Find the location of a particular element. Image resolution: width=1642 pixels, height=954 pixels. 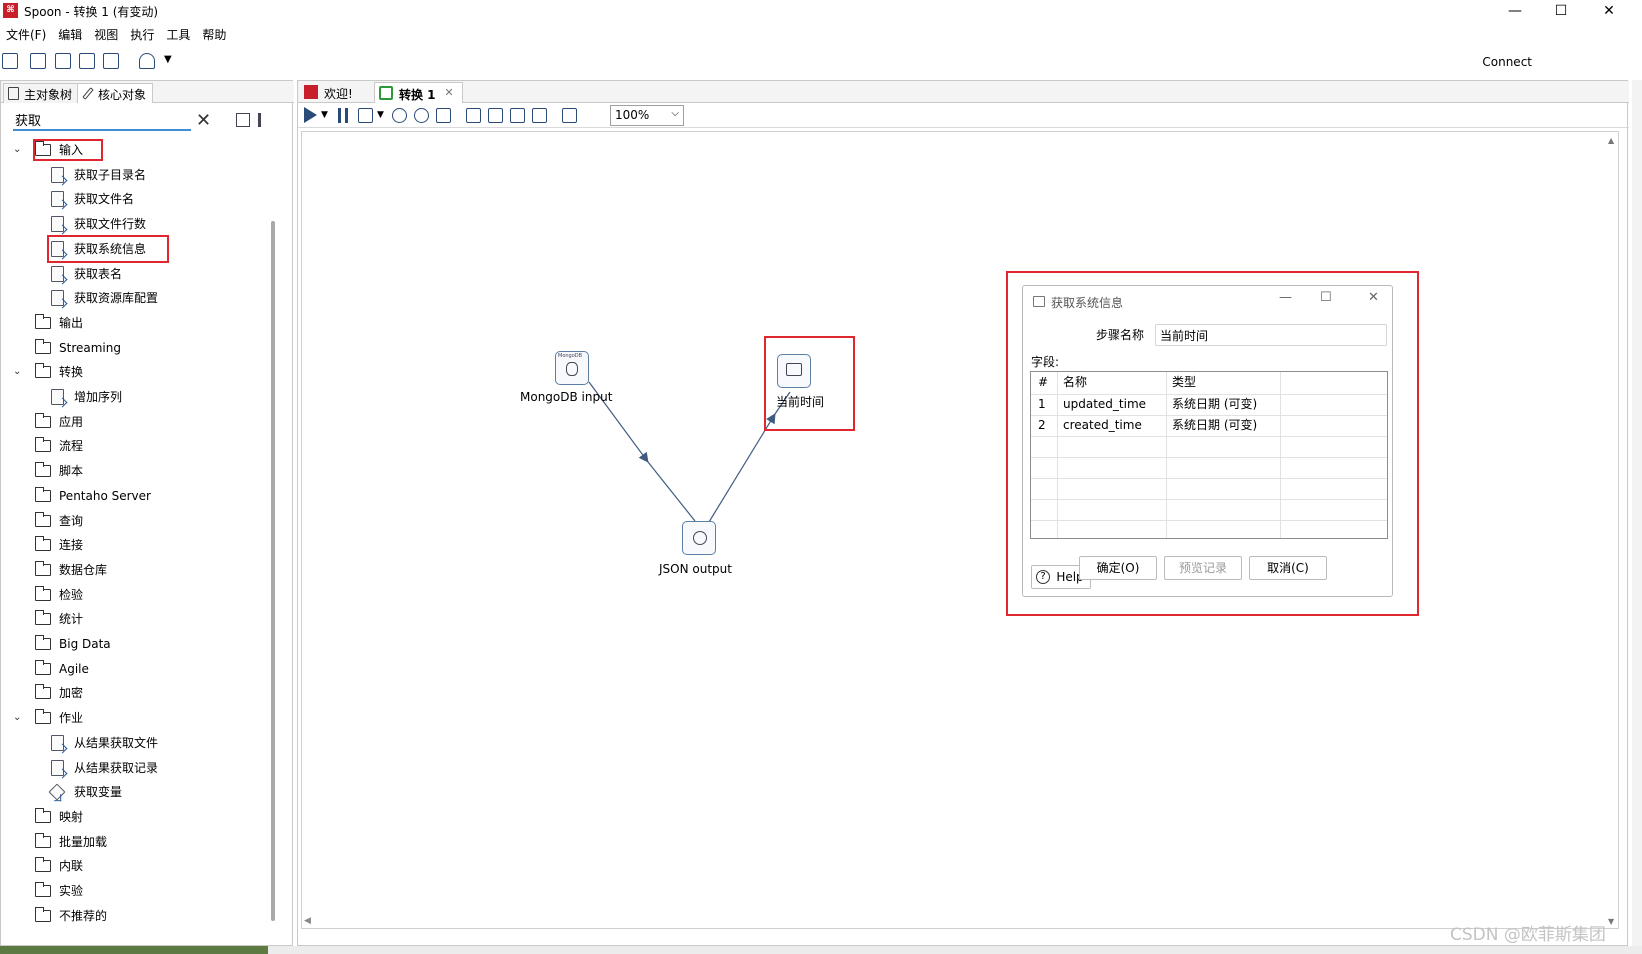

chevron-down-icon: ⌵ is located at coordinates (675, 113).